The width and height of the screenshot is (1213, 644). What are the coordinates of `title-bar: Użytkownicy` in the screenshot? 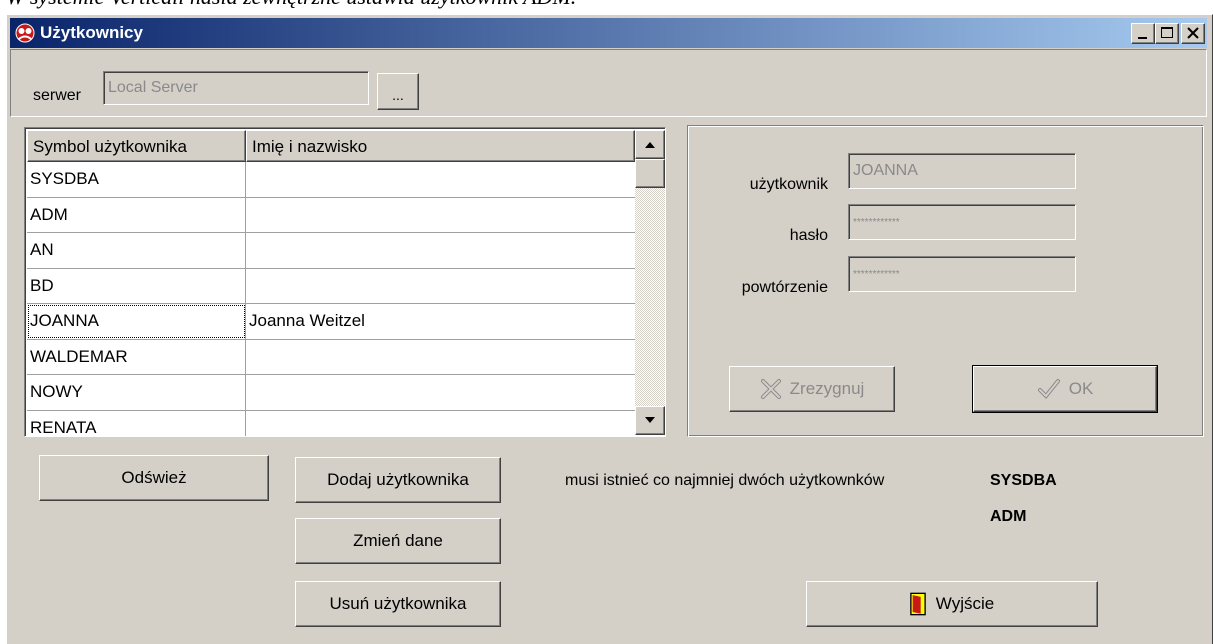 It's located at (608, 33).